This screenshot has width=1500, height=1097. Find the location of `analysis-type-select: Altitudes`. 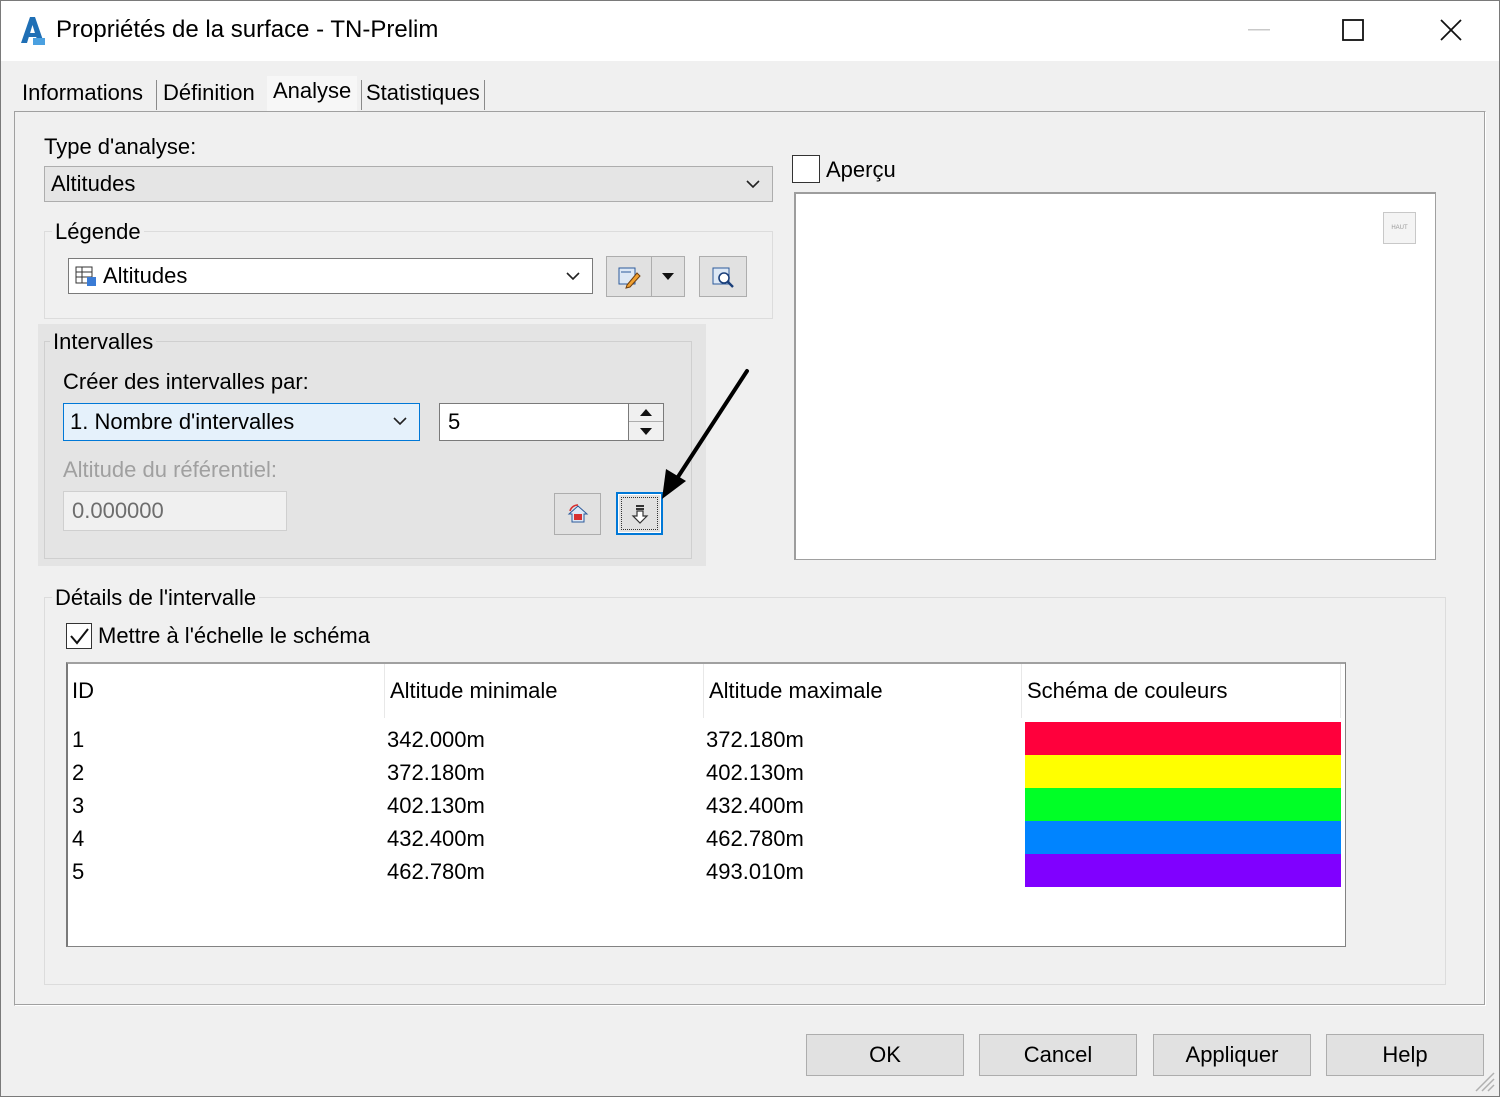

analysis-type-select: Altitudes is located at coordinates (408, 184).